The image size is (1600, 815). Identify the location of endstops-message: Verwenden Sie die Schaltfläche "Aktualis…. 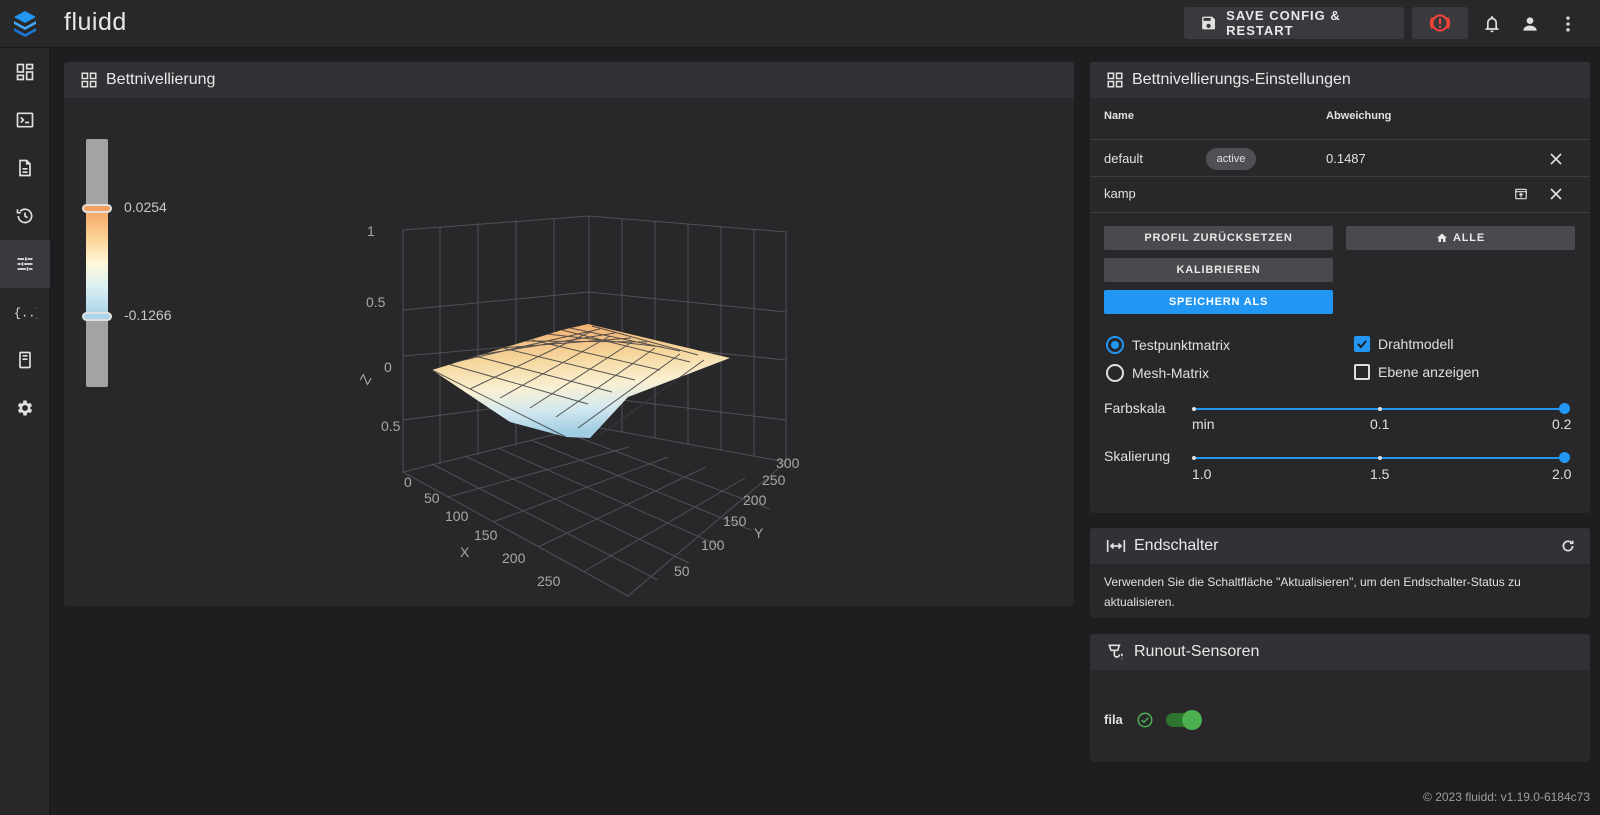
(1312, 592).